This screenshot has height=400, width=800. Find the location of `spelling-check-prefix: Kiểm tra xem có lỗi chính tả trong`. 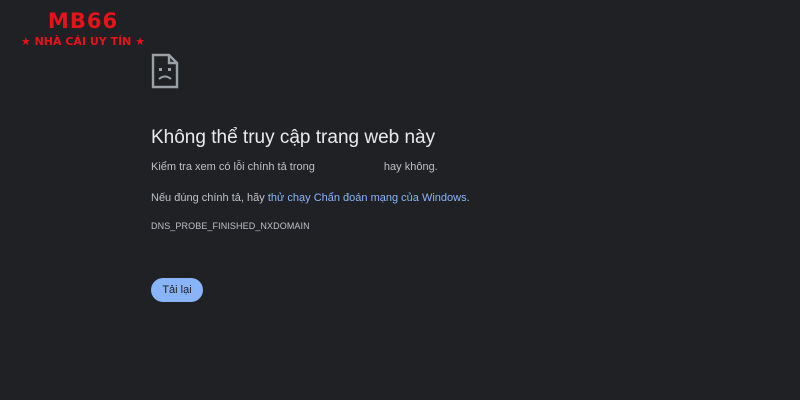

spelling-check-prefix: Kiểm tra xem có lỗi chính tả trong is located at coordinates (233, 167).